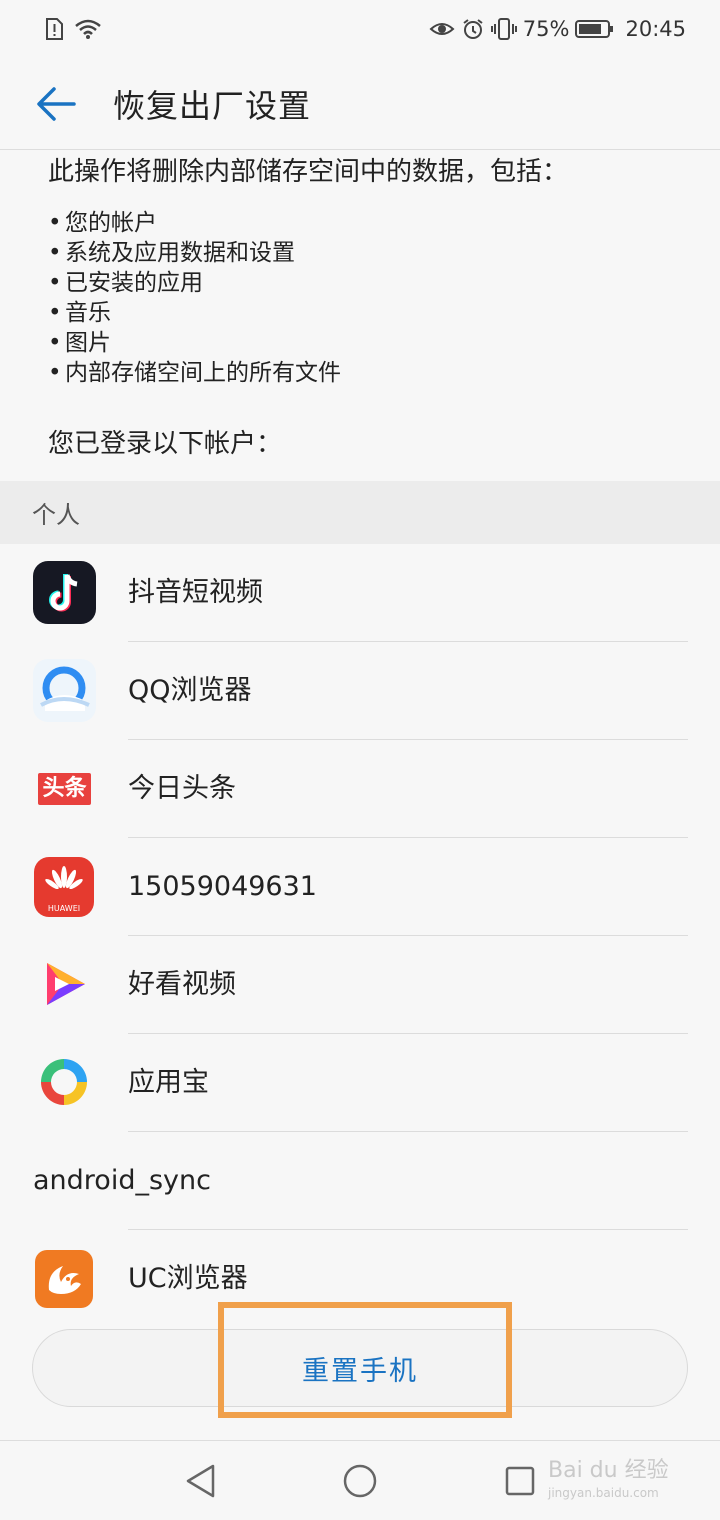 Image resolution: width=720 pixels, height=1520 pixels. I want to click on account-row-uc-browser: UC浏览器, so click(360, 1279).